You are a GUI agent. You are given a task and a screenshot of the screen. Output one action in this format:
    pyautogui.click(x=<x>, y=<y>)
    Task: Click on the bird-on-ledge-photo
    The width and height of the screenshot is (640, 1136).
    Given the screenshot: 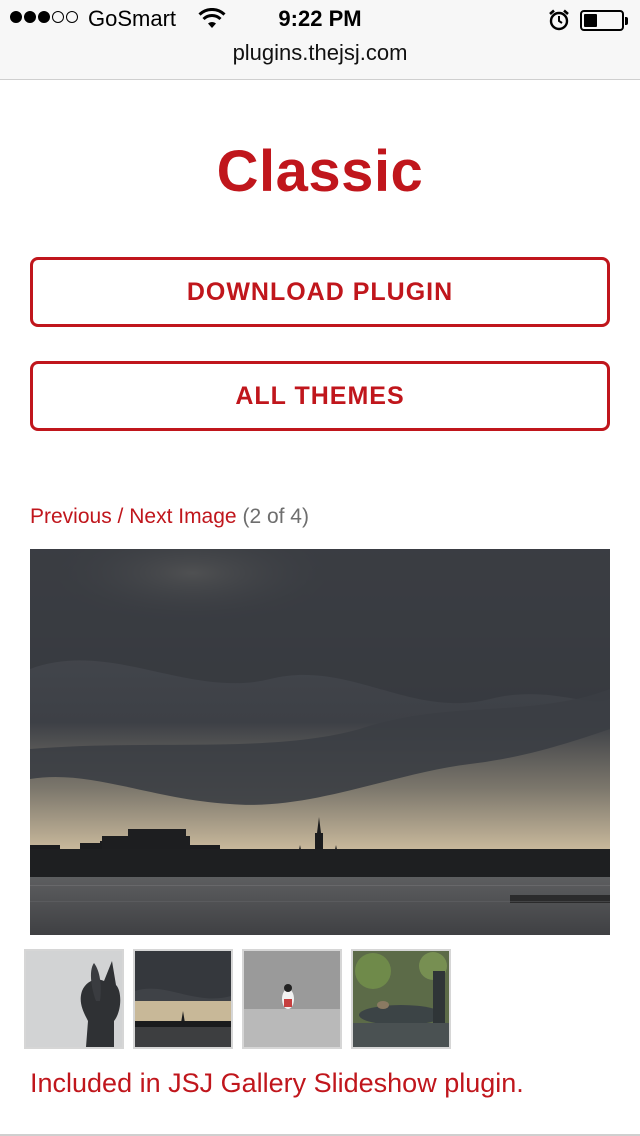 What is the action you would take?
    pyautogui.click(x=292, y=999)
    